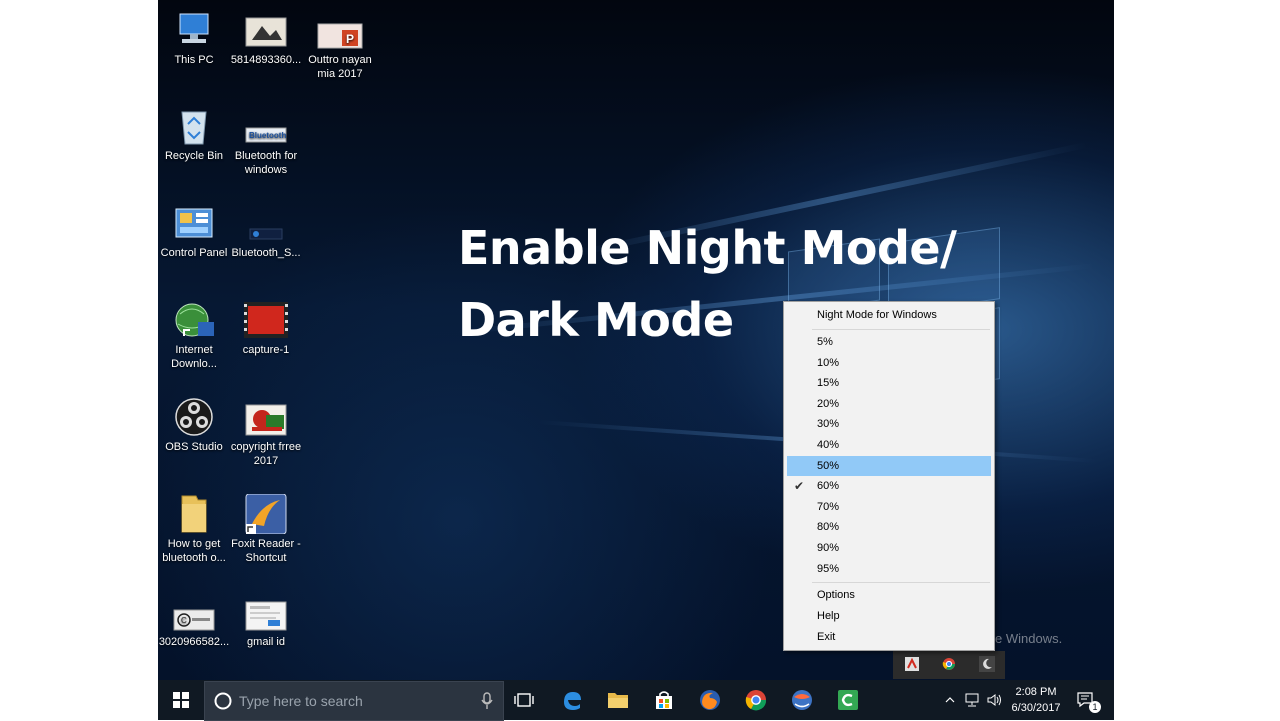  I want to click on edge-icon, so click(572, 701).